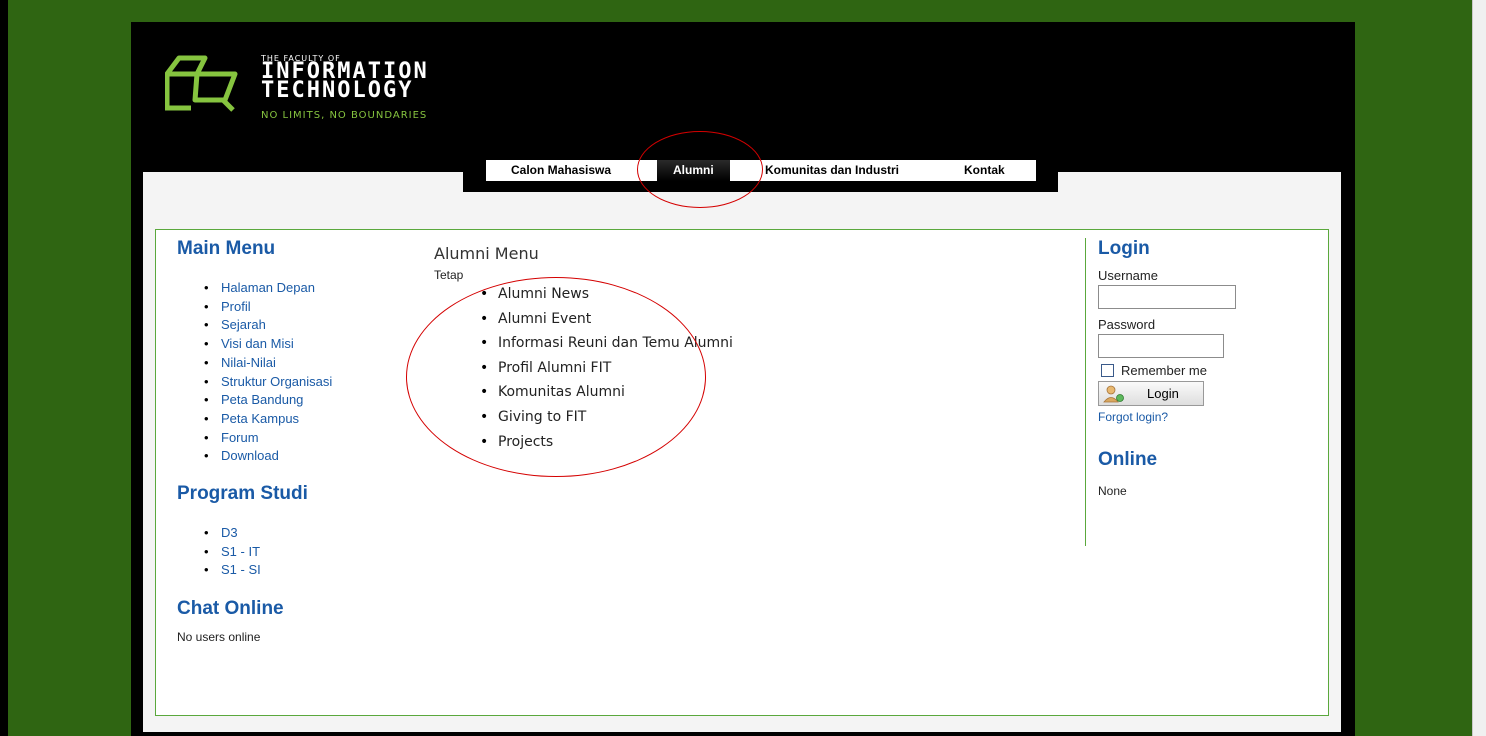 Image resolution: width=1486 pixels, height=736 pixels. What do you see at coordinates (757, 392) in the screenshot?
I see `alumni-item-komunitas: Komunitas Alumni` at bounding box center [757, 392].